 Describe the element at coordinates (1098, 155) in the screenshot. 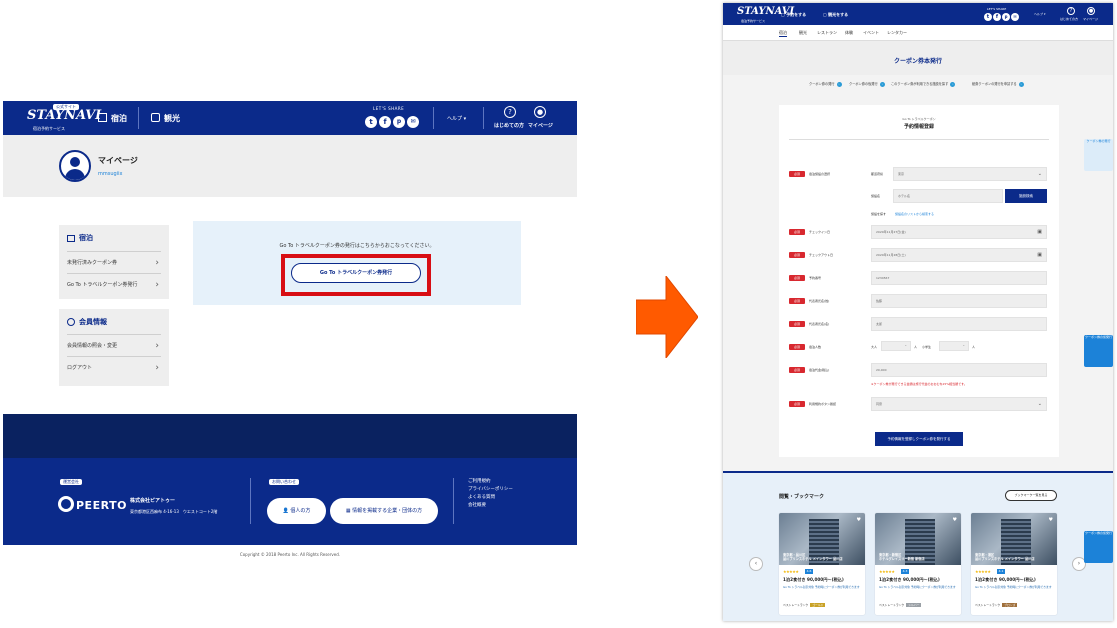

I see `side-badge-issue: クーポン券の発行` at that location.